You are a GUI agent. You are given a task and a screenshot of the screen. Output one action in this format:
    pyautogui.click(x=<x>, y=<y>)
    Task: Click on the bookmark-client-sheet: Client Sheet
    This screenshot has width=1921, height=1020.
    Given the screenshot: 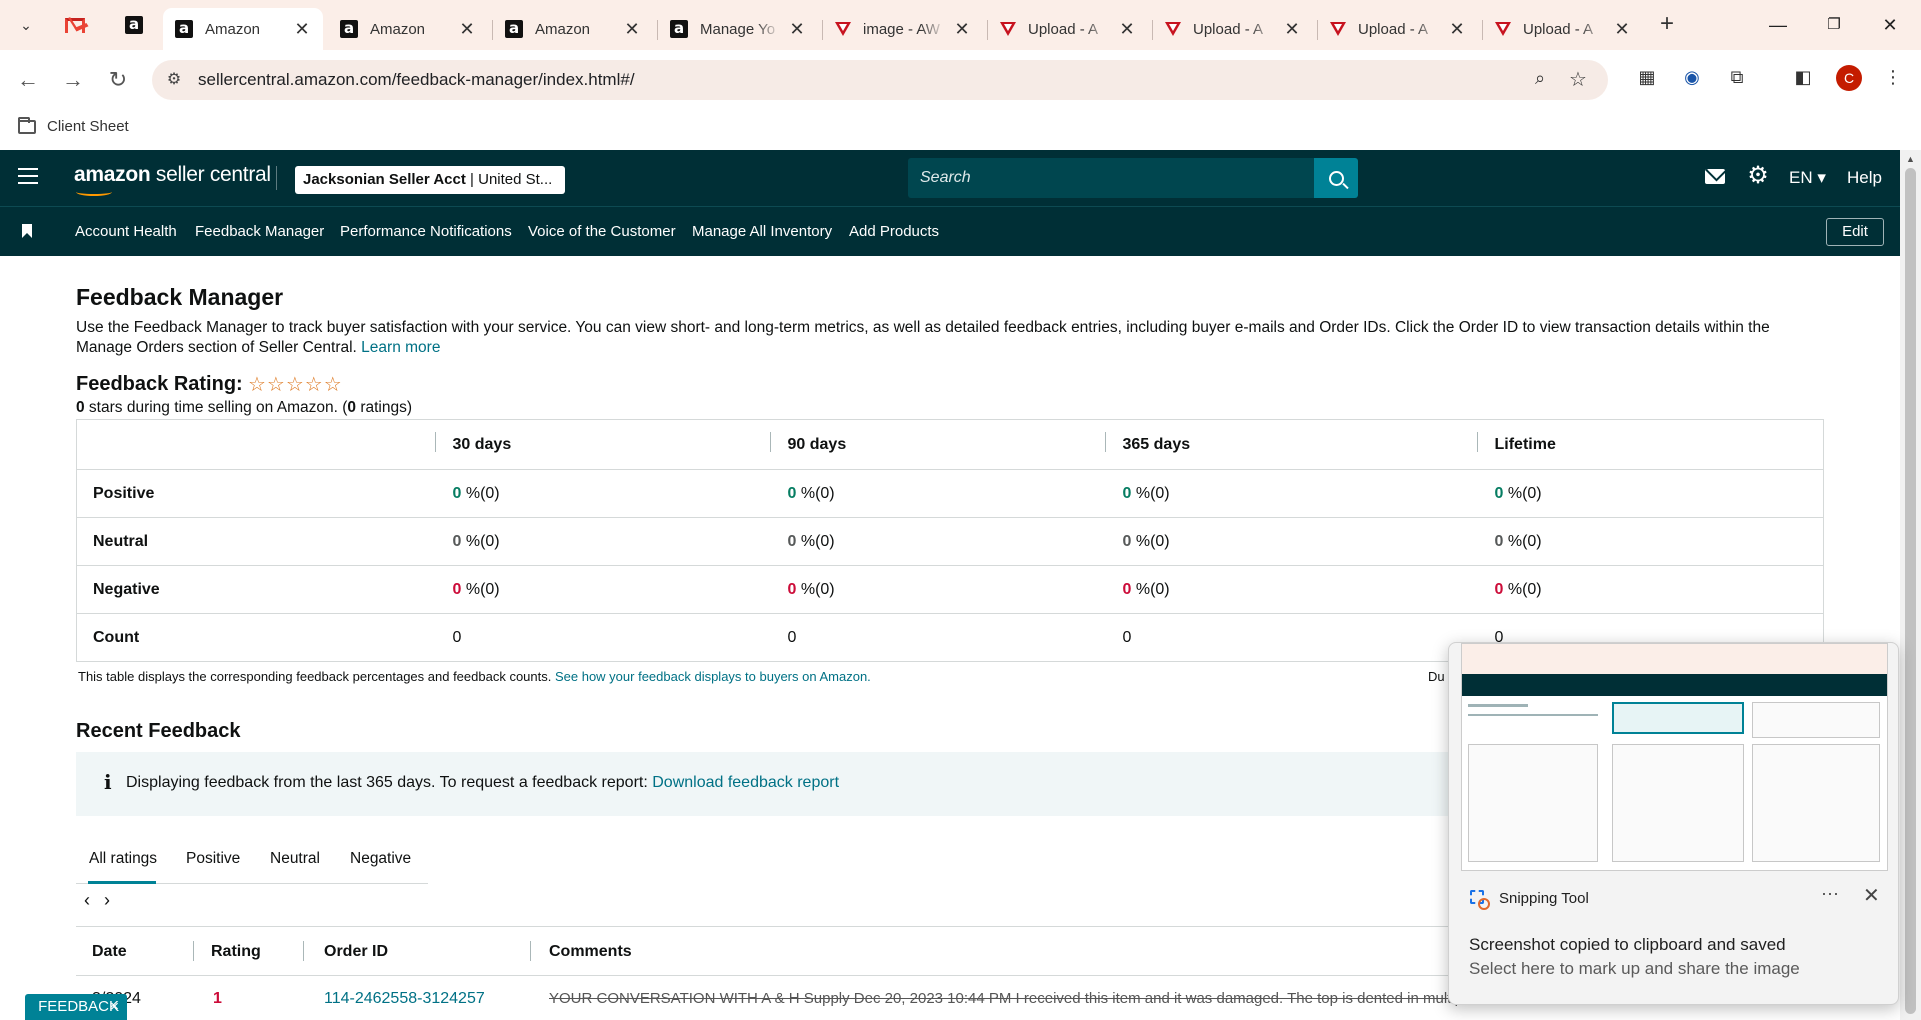 What is the action you would take?
    pyautogui.click(x=73, y=125)
    